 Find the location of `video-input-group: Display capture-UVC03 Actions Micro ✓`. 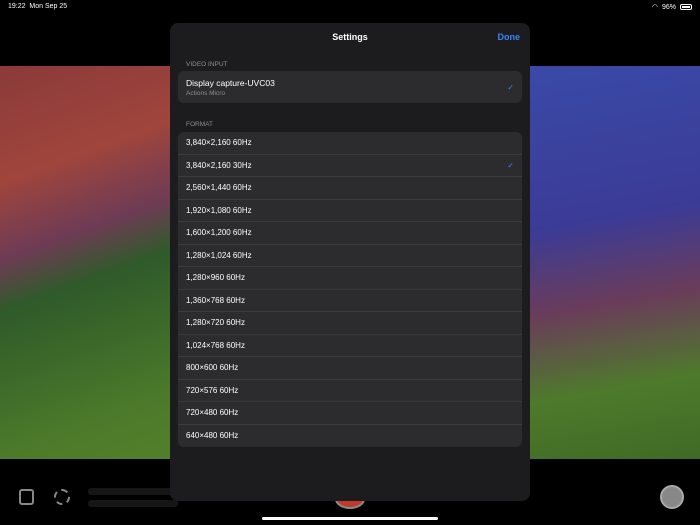

video-input-group: Display capture-UVC03 Actions Micro ✓ is located at coordinates (350, 87).